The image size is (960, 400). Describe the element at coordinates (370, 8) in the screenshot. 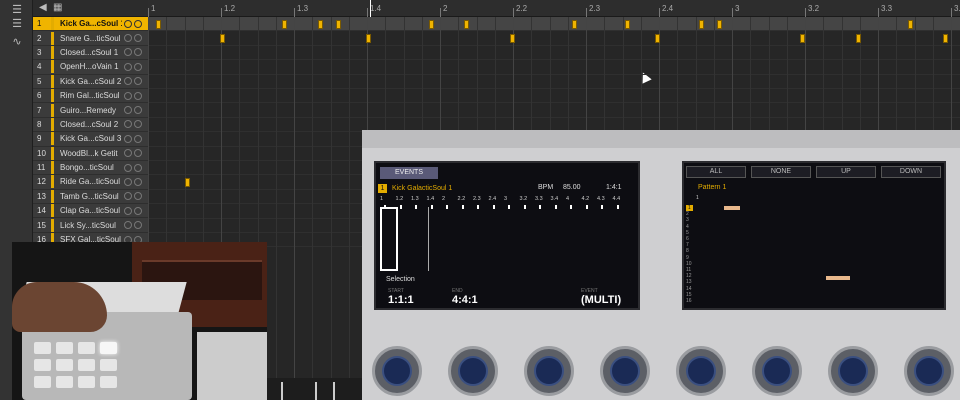

I see `playhead` at that location.